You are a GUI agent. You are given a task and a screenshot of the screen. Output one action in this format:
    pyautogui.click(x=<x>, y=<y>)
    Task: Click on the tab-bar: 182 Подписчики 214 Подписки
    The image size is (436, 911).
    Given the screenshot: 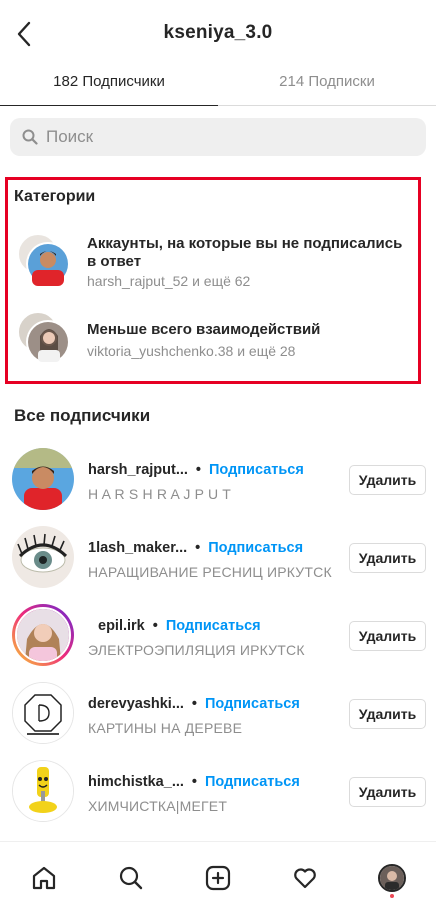 What is the action you would take?
    pyautogui.click(x=218, y=87)
    